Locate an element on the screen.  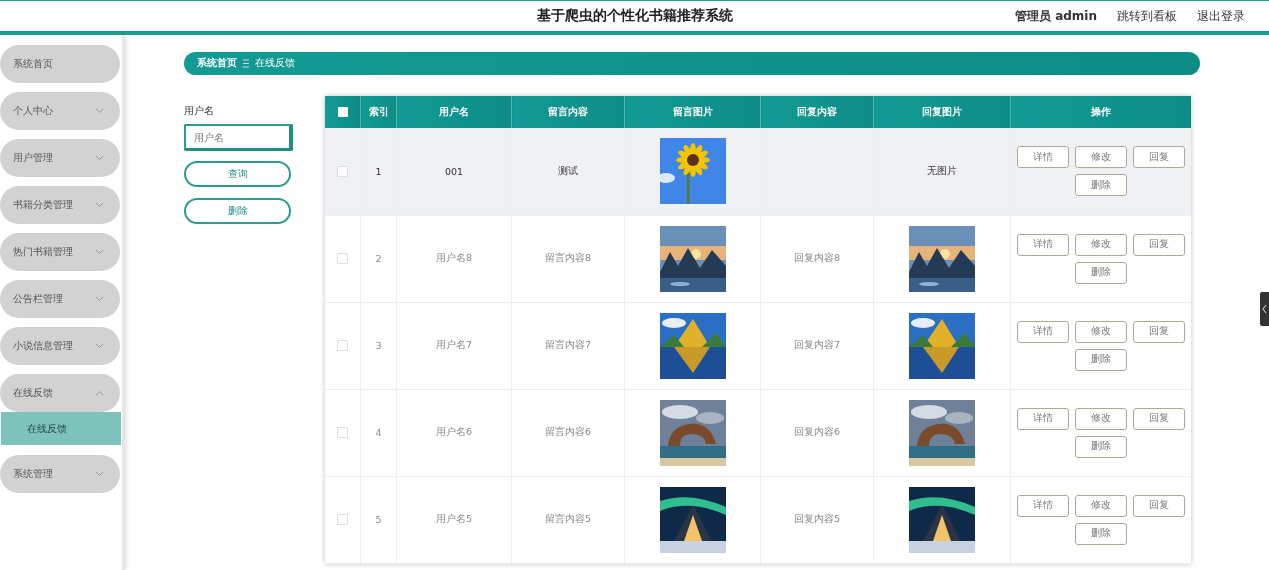
table-cell-text: 留言内容5 is located at coordinates (567, 518).